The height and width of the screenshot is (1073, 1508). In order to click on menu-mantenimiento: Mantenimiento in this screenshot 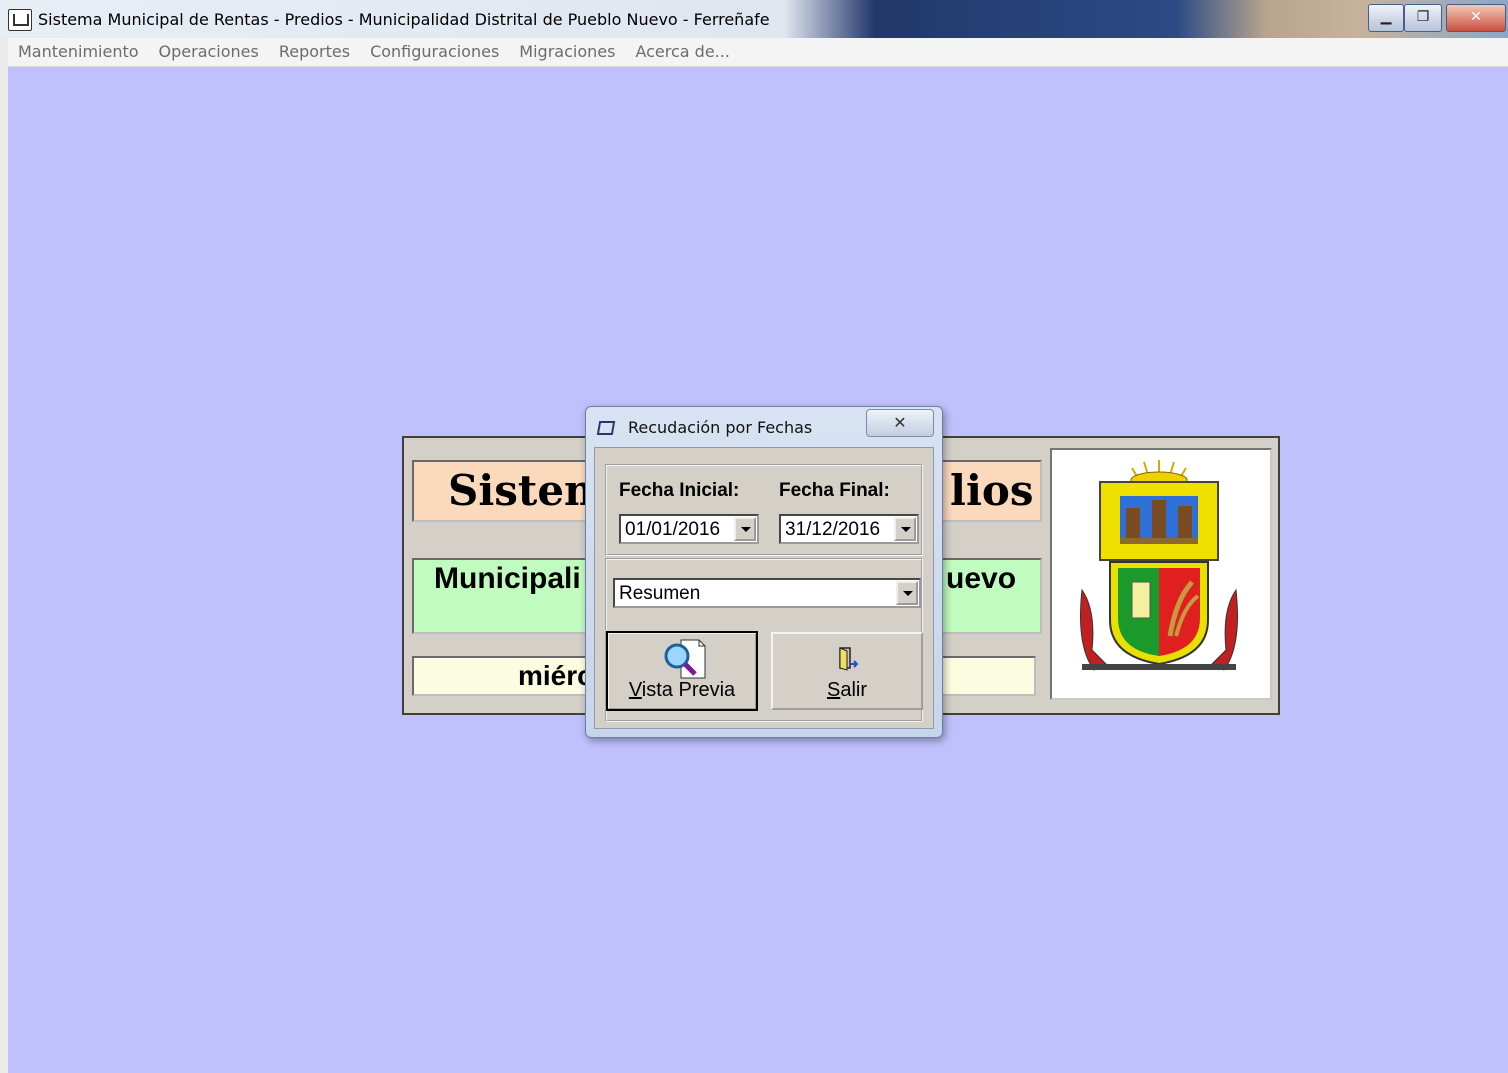, I will do `click(78, 52)`.